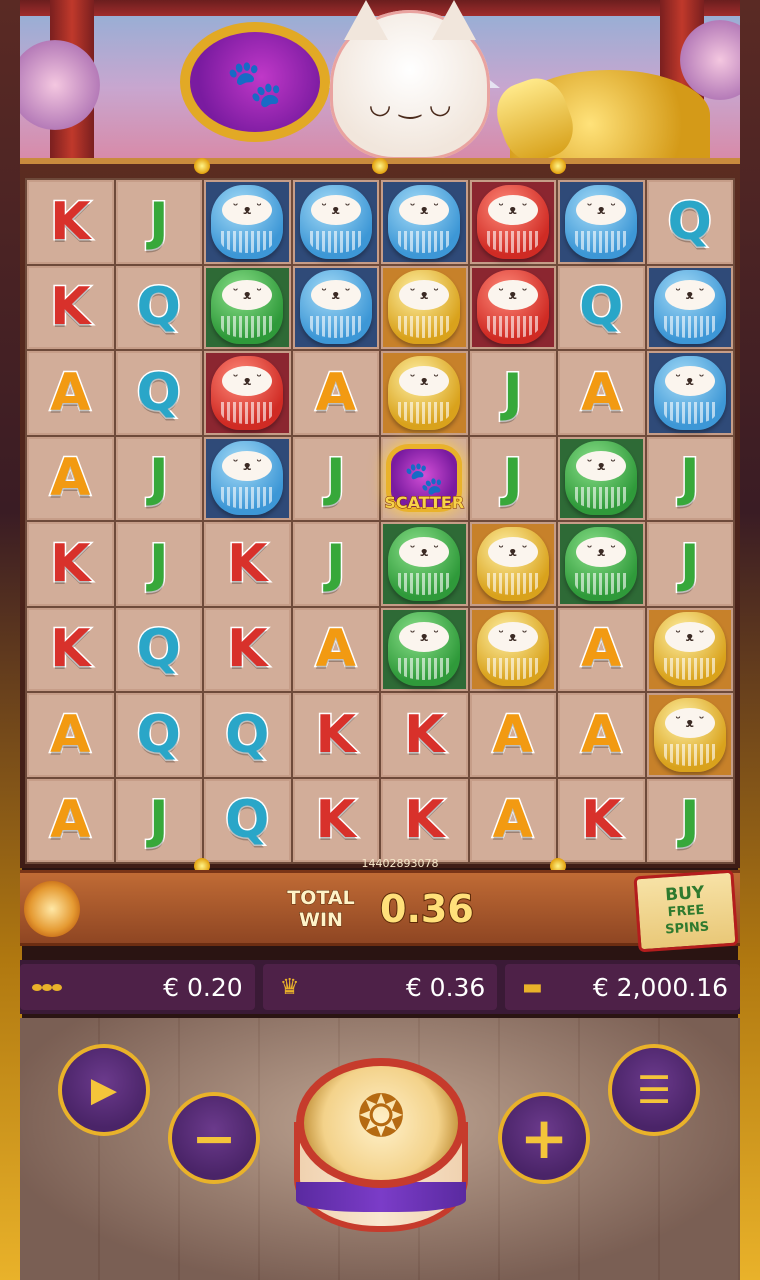 The image size is (760, 1280). What do you see at coordinates (544, 1138) in the screenshot?
I see `increase-bet-button: +` at bounding box center [544, 1138].